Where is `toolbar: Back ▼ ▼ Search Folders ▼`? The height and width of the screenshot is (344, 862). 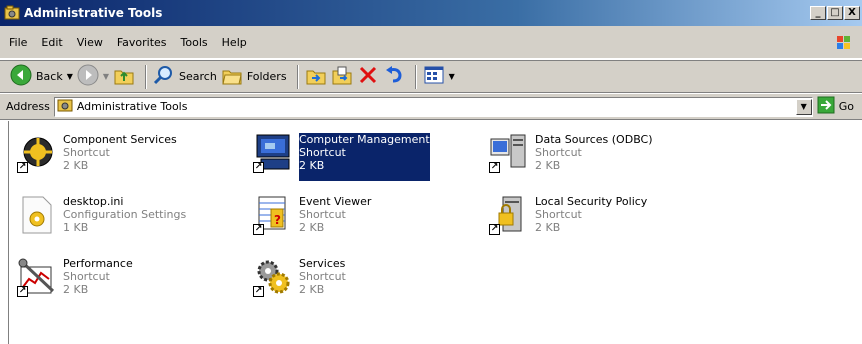
toolbar: Back ▼ ▼ Search Folders ▼ is located at coordinates (431, 76).